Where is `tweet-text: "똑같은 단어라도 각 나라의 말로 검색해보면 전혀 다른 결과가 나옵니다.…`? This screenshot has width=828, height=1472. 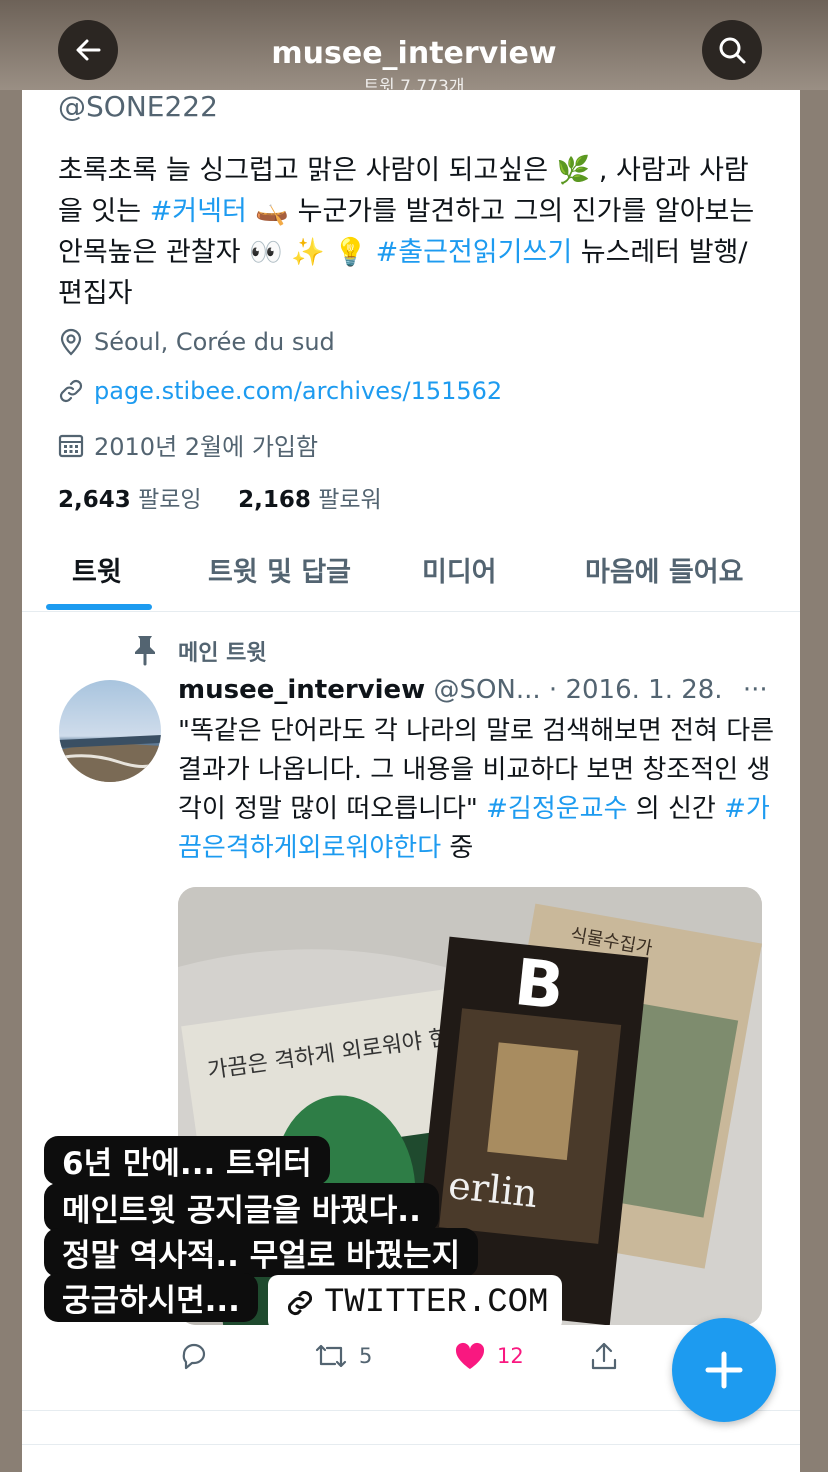
tweet-text: "똑같은 단어라도 각 나라의 말로 검색해보면 전혀 다른 결과가 나옵니다.… is located at coordinates (478, 790).